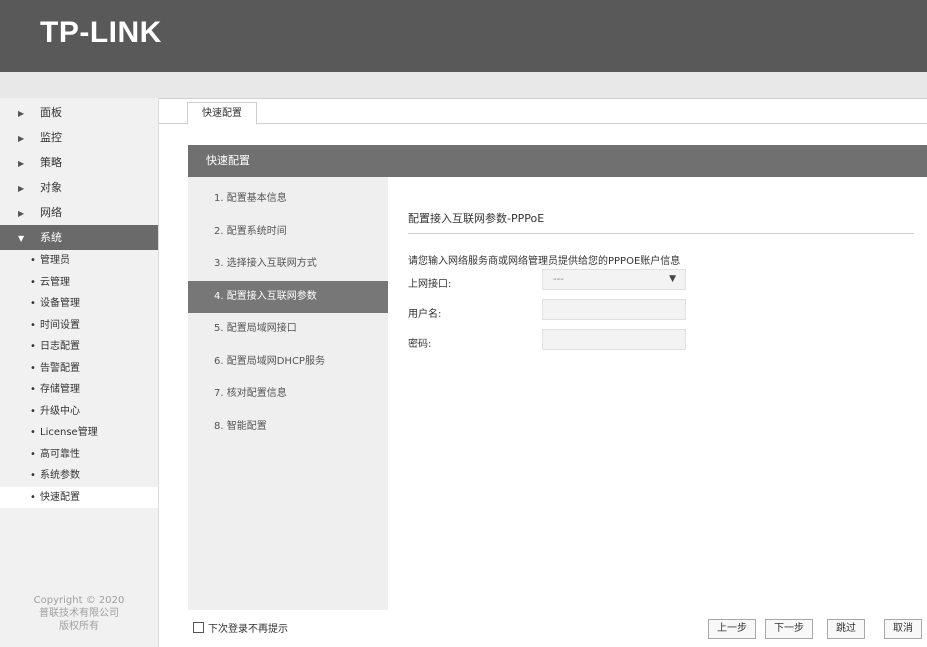 This screenshot has width=927, height=647. Describe the element at coordinates (55, 282) in the screenshot. I see `sidebar-subitem-label: 云管理` at that location.